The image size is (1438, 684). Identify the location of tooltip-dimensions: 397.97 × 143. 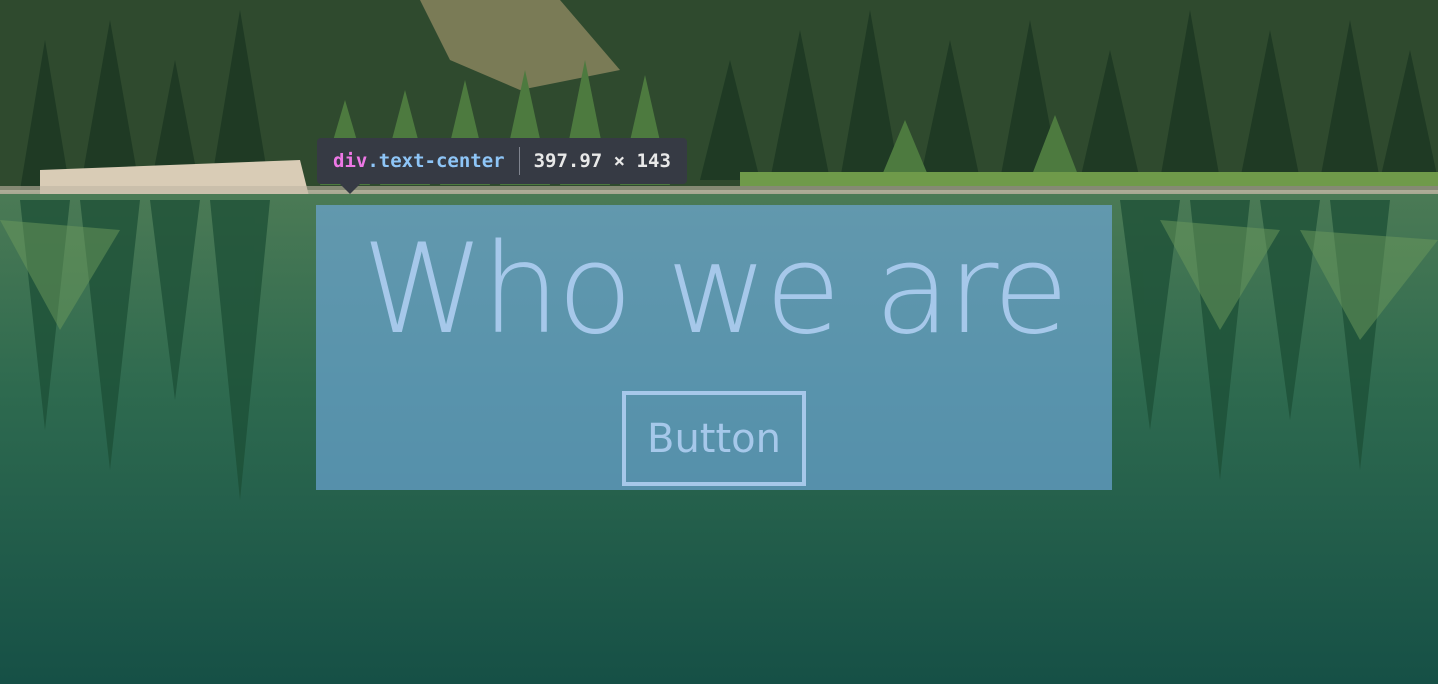
(602, 161).